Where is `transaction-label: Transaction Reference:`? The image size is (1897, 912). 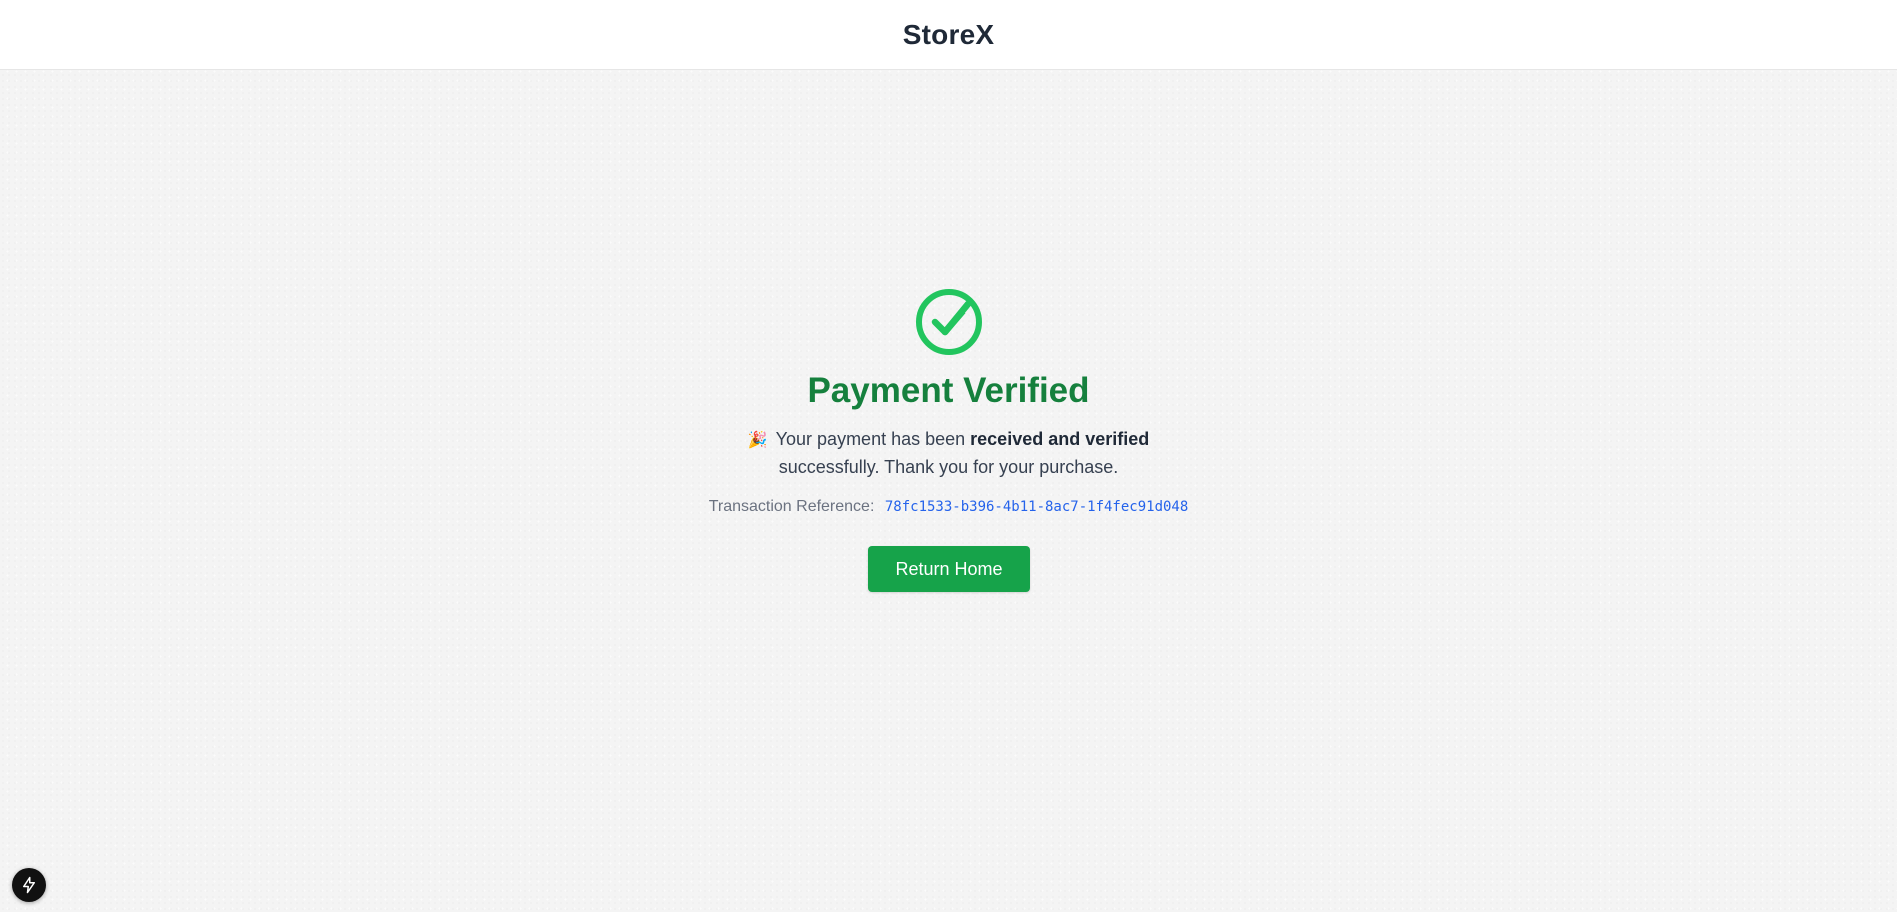 transaction-label: Transaction Reference: is located at coordinates (791, 506).